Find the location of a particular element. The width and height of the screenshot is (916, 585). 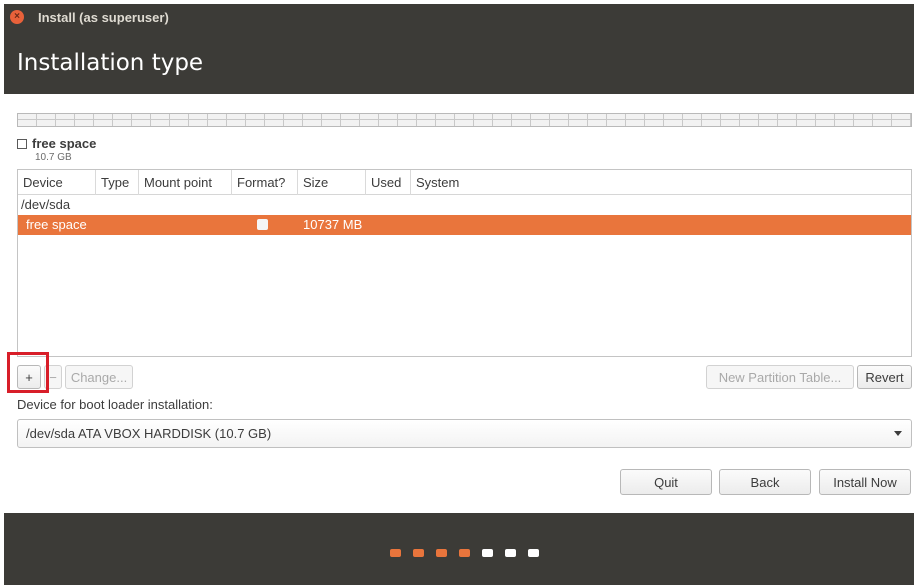

legend-swatch is located at coordinates (22, 143).